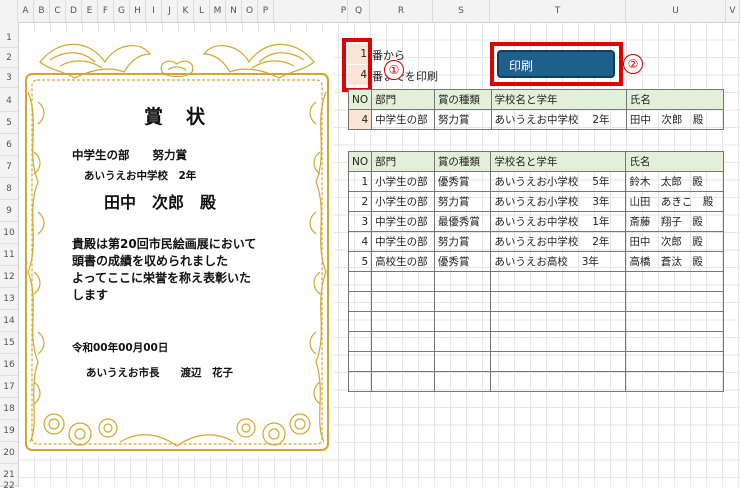 This screenshot has width=740, height=491. What do you see at coordinates (9, 78) in the screenshot?
I see `row-header: 3` at bounding box center [9, 78].